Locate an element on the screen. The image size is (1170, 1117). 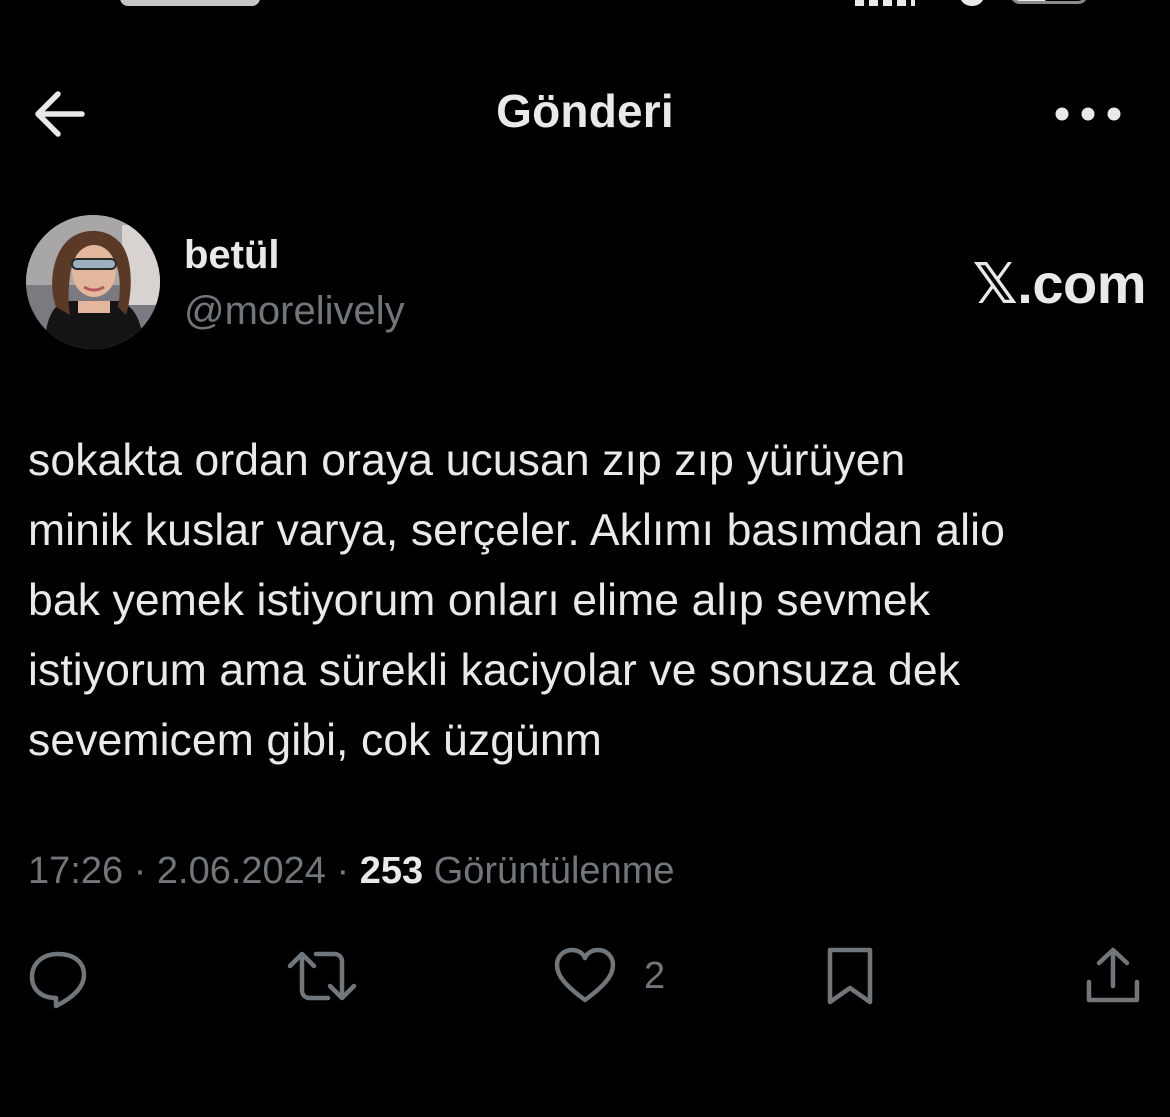
cellular-signal-icon is located at coordinates (885, 3).